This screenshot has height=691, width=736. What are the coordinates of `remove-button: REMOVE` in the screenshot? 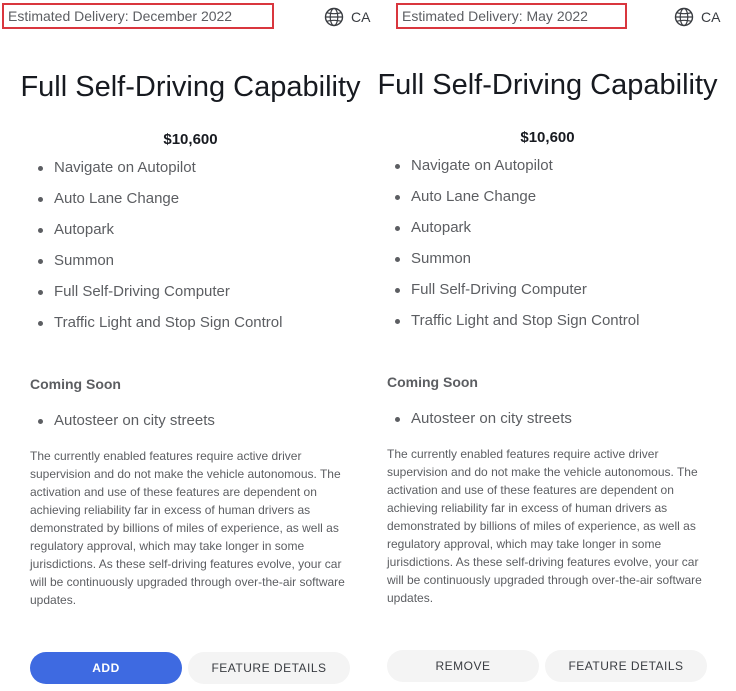 It's located at (463, 666).